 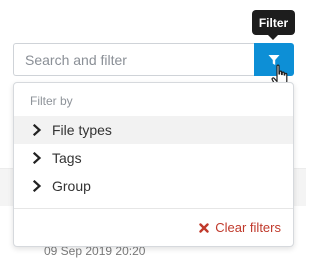 What do you see at coordinates (153, 186) in the screenshot?
I see `filter-option-group: Group` at bounding box center [153, 186].